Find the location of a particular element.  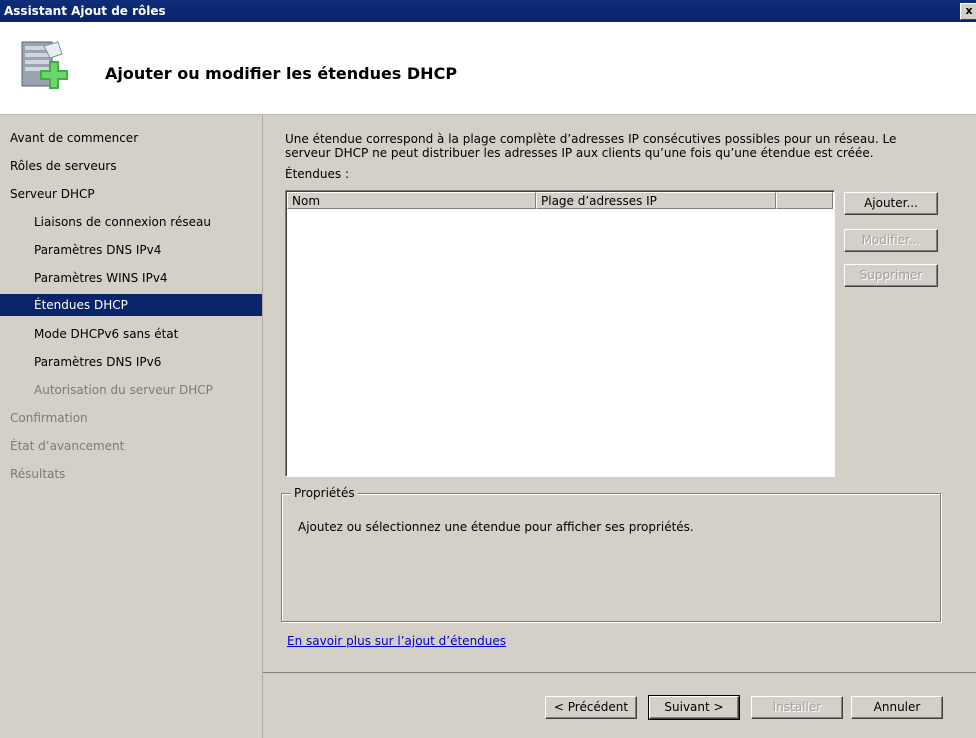

properties-legend: Propriétés is located at coordinates (324, 493).